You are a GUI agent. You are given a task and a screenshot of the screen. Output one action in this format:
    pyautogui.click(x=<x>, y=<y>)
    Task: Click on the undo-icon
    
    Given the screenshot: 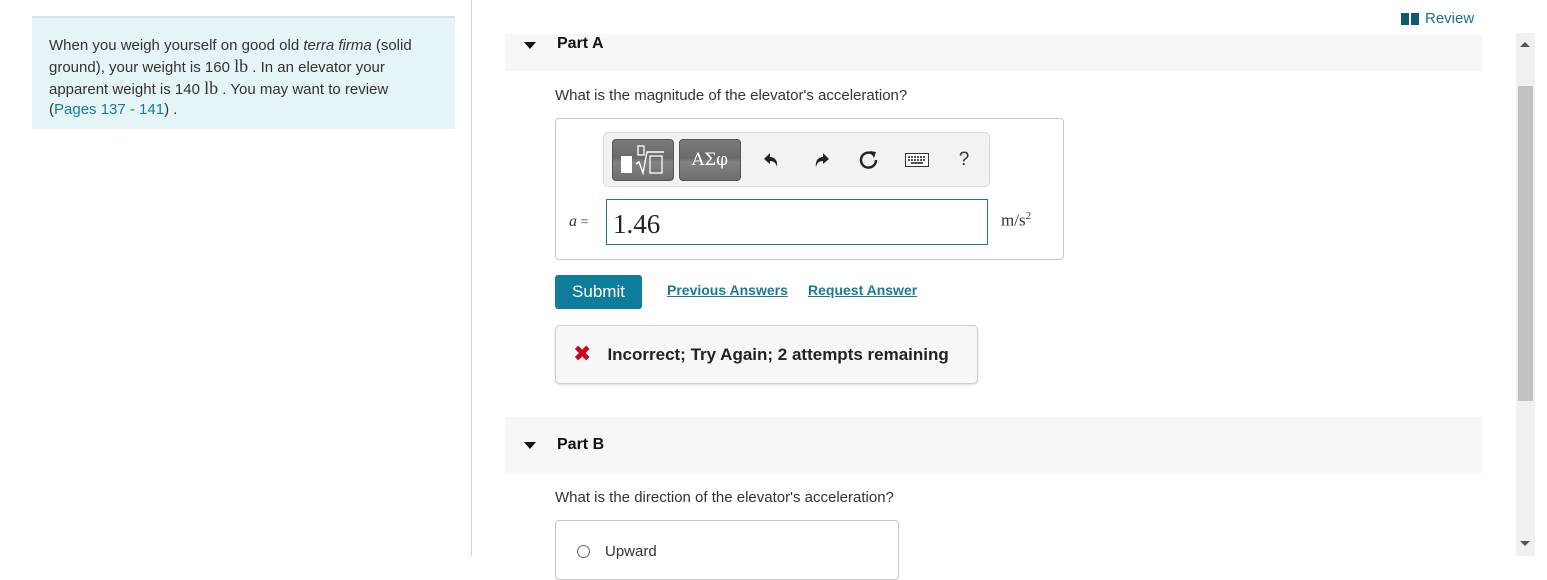 What is the action you would take?
    pyautogui.click(x=771, y=160)
    